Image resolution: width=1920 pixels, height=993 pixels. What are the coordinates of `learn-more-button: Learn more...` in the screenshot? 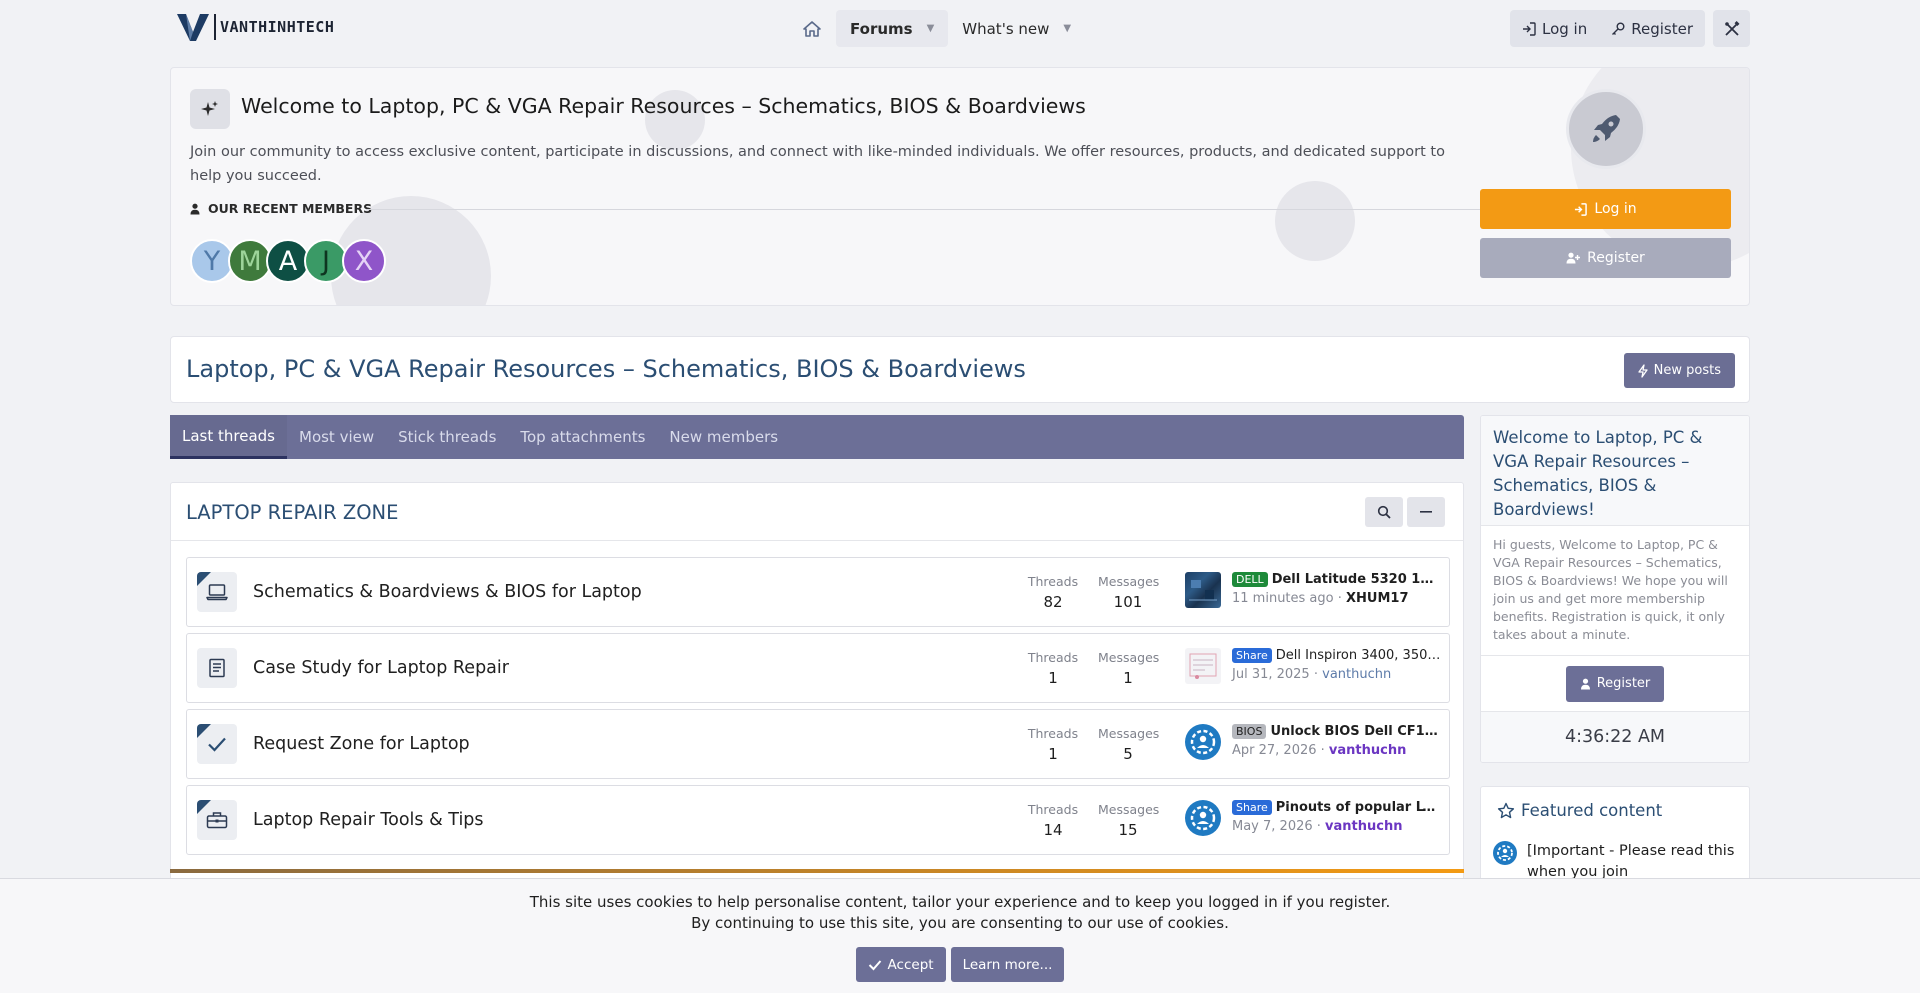 It's located at (1007, 964).